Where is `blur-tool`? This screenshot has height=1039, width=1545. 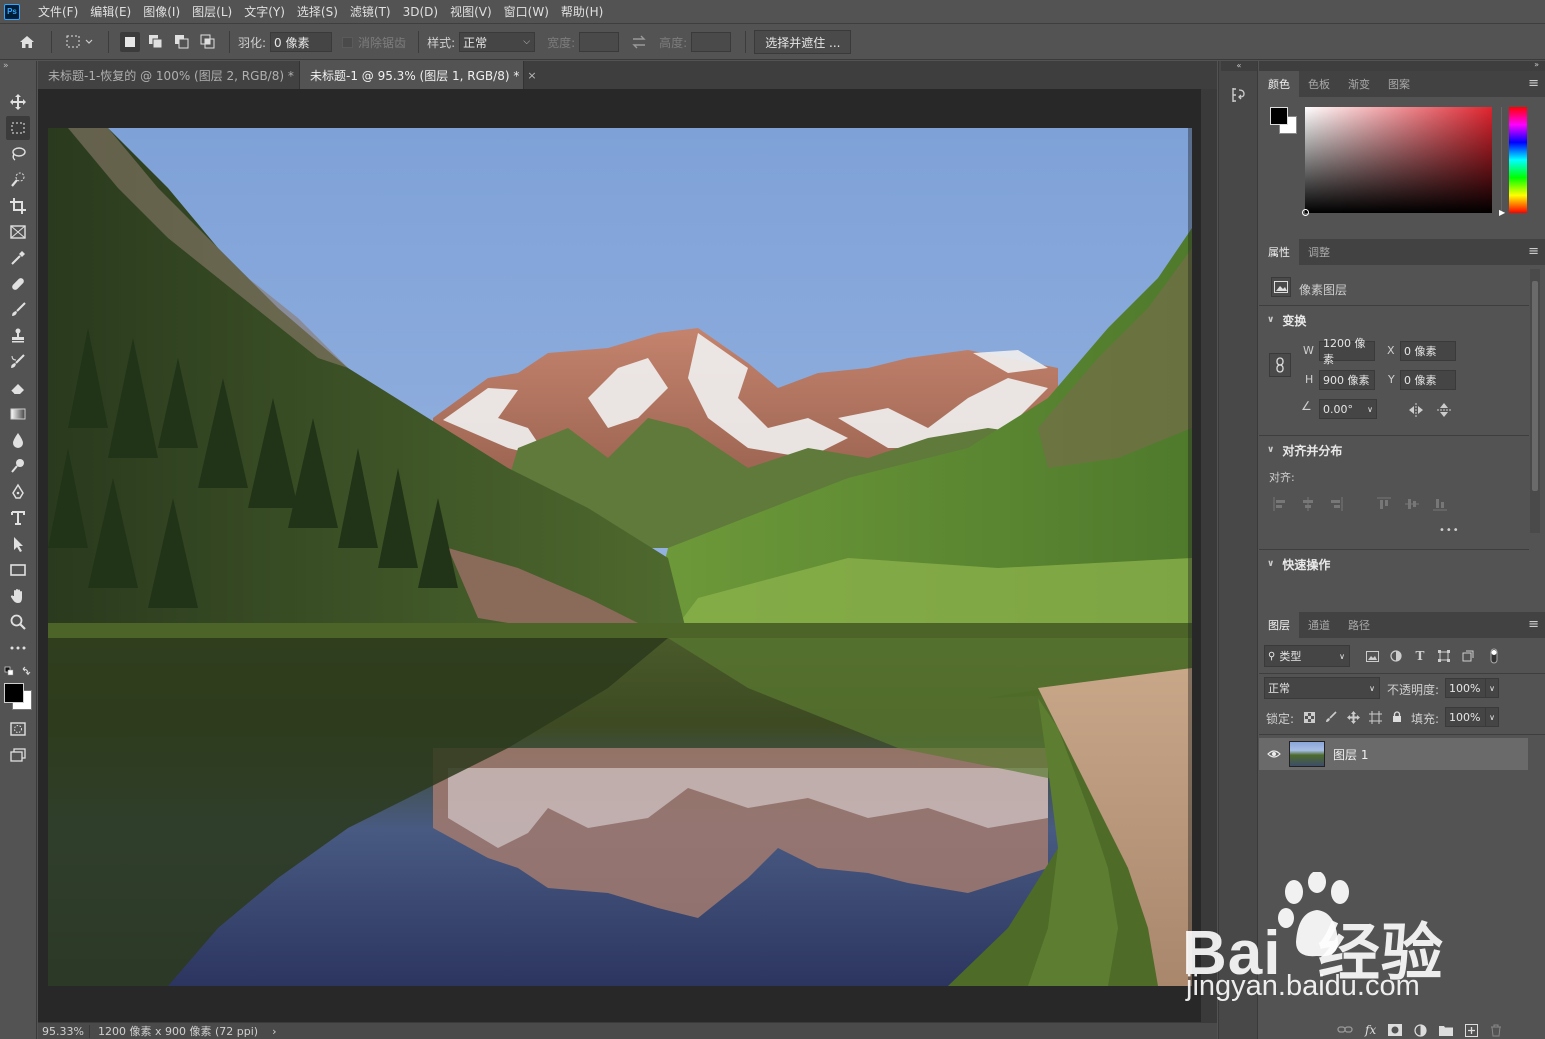 blur-tool is located at coordinates (18, 440).